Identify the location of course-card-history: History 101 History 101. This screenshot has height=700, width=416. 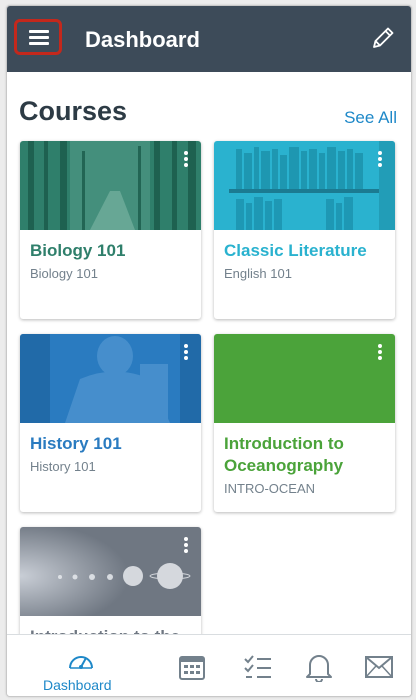
(110, 423).